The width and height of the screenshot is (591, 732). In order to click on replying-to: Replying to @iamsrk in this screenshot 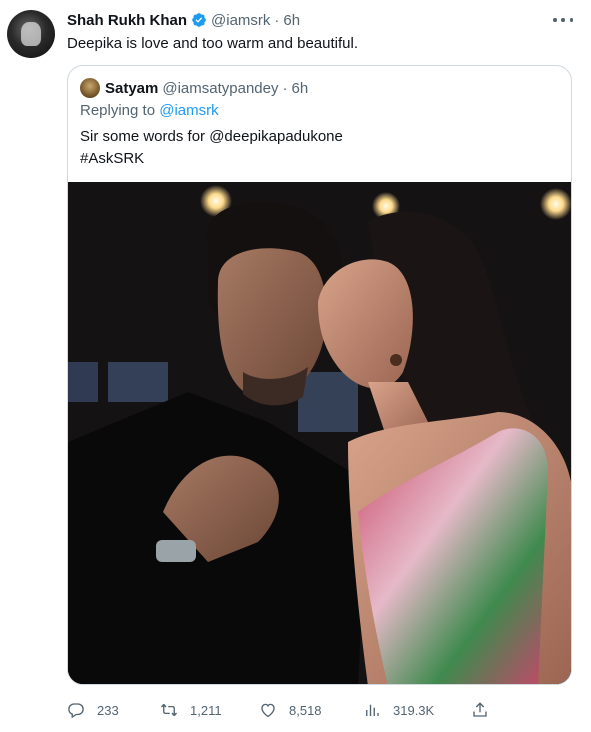, I will do `click(149, 110)`.